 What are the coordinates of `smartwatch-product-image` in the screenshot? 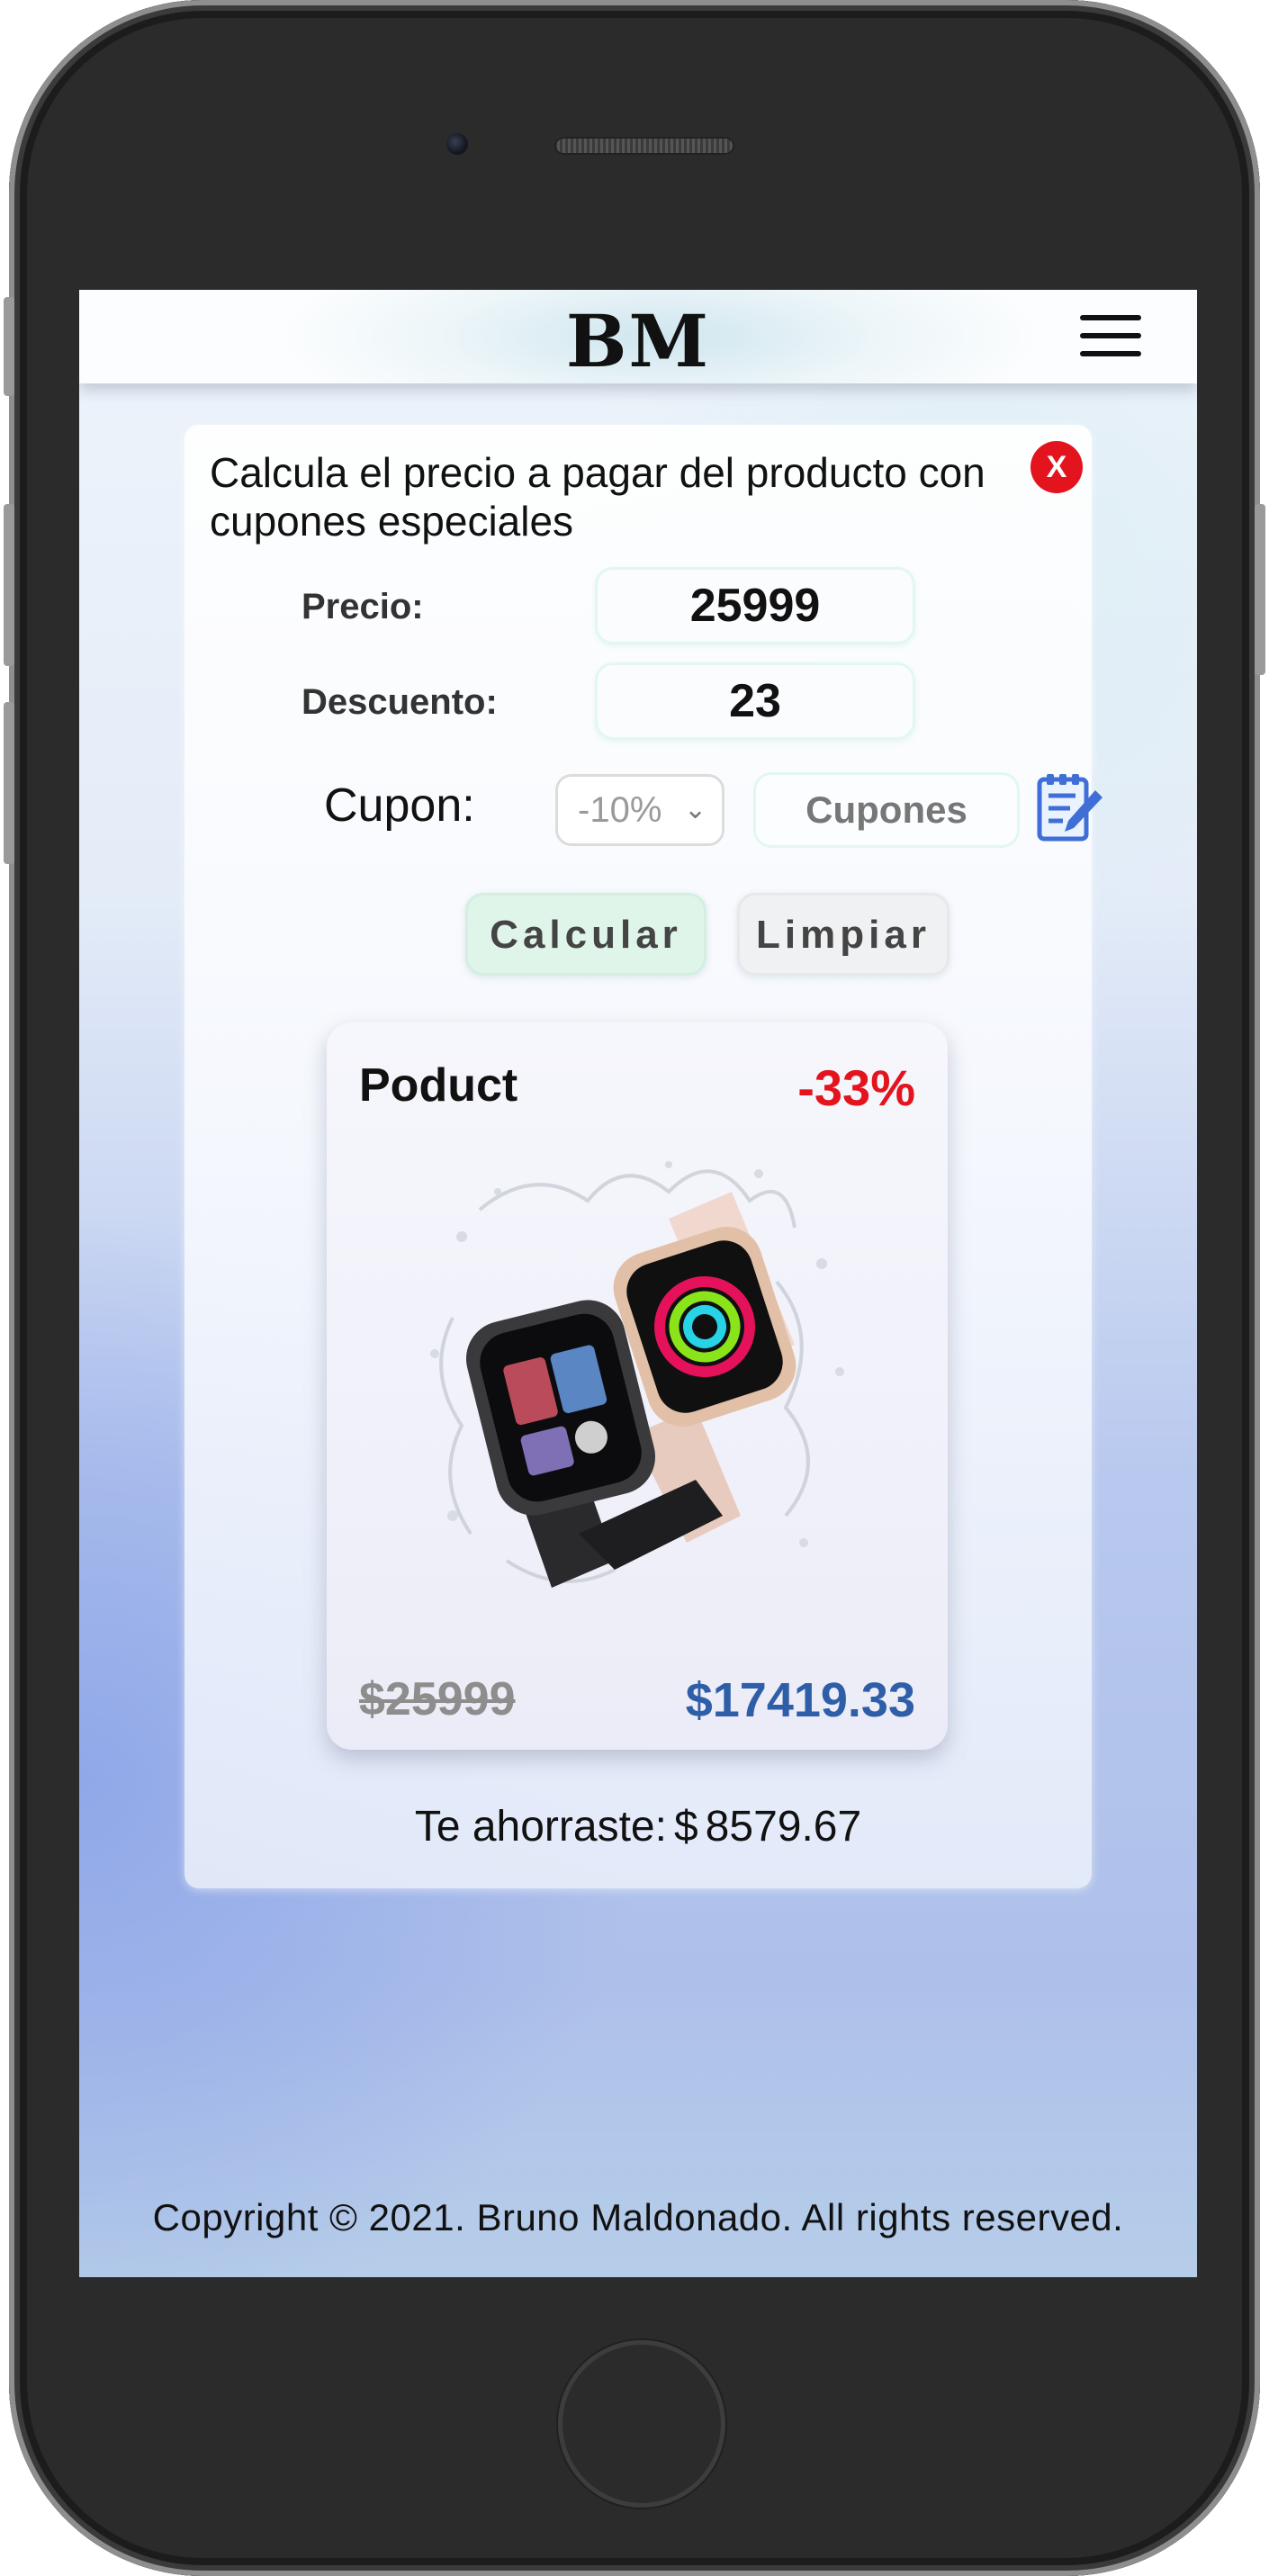 It's located at (637, 1374).